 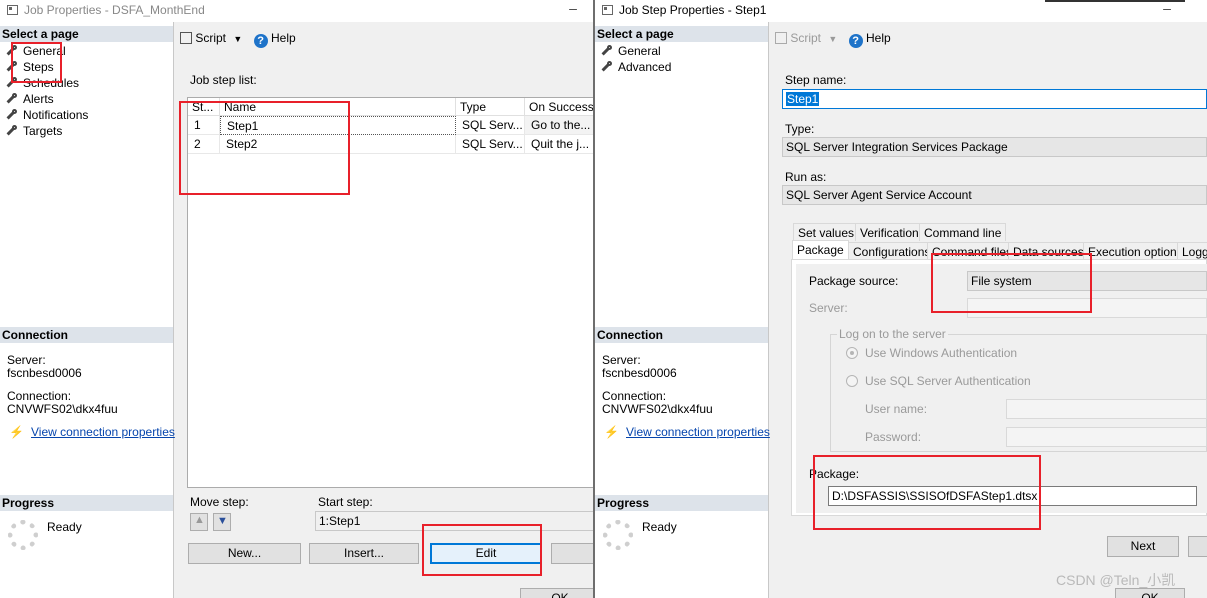 What do you see at coordinates (896, 409) in the screenshot?
I see `user-name-label: User name:` at bounding box center [896, 409].